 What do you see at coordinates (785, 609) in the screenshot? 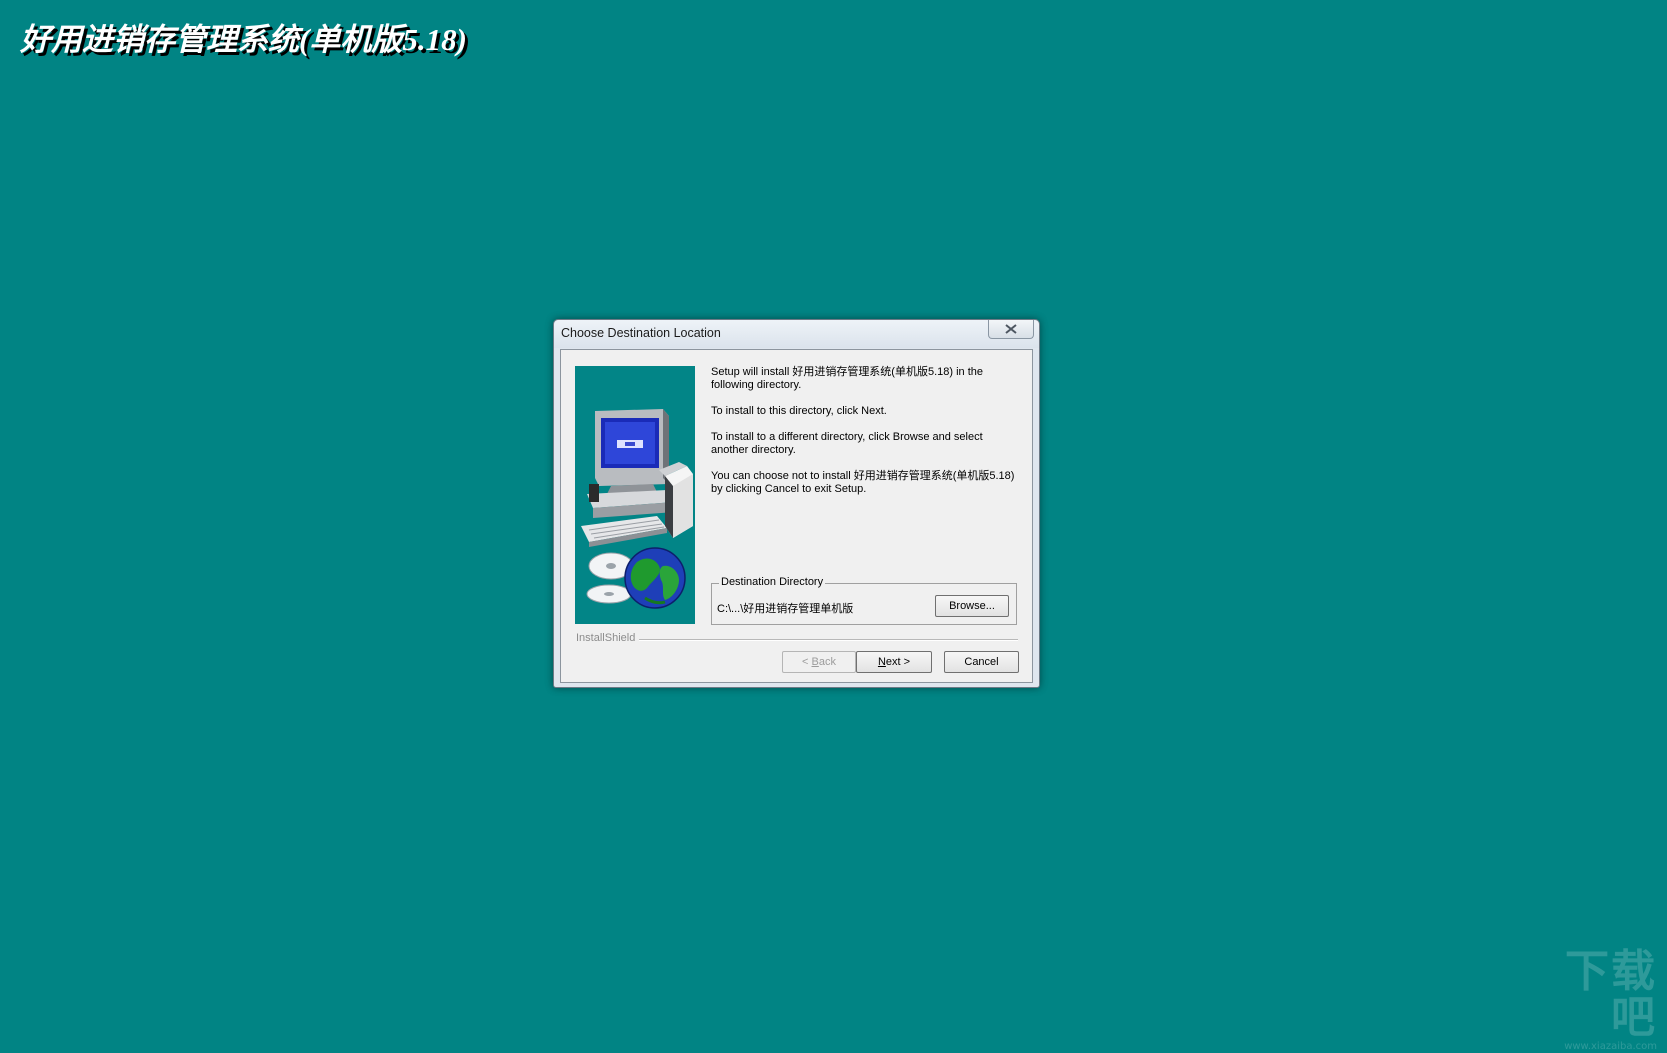
I see `destination-path: C:\...\好用进销存管理单机版` at bounding box center [785, 609].